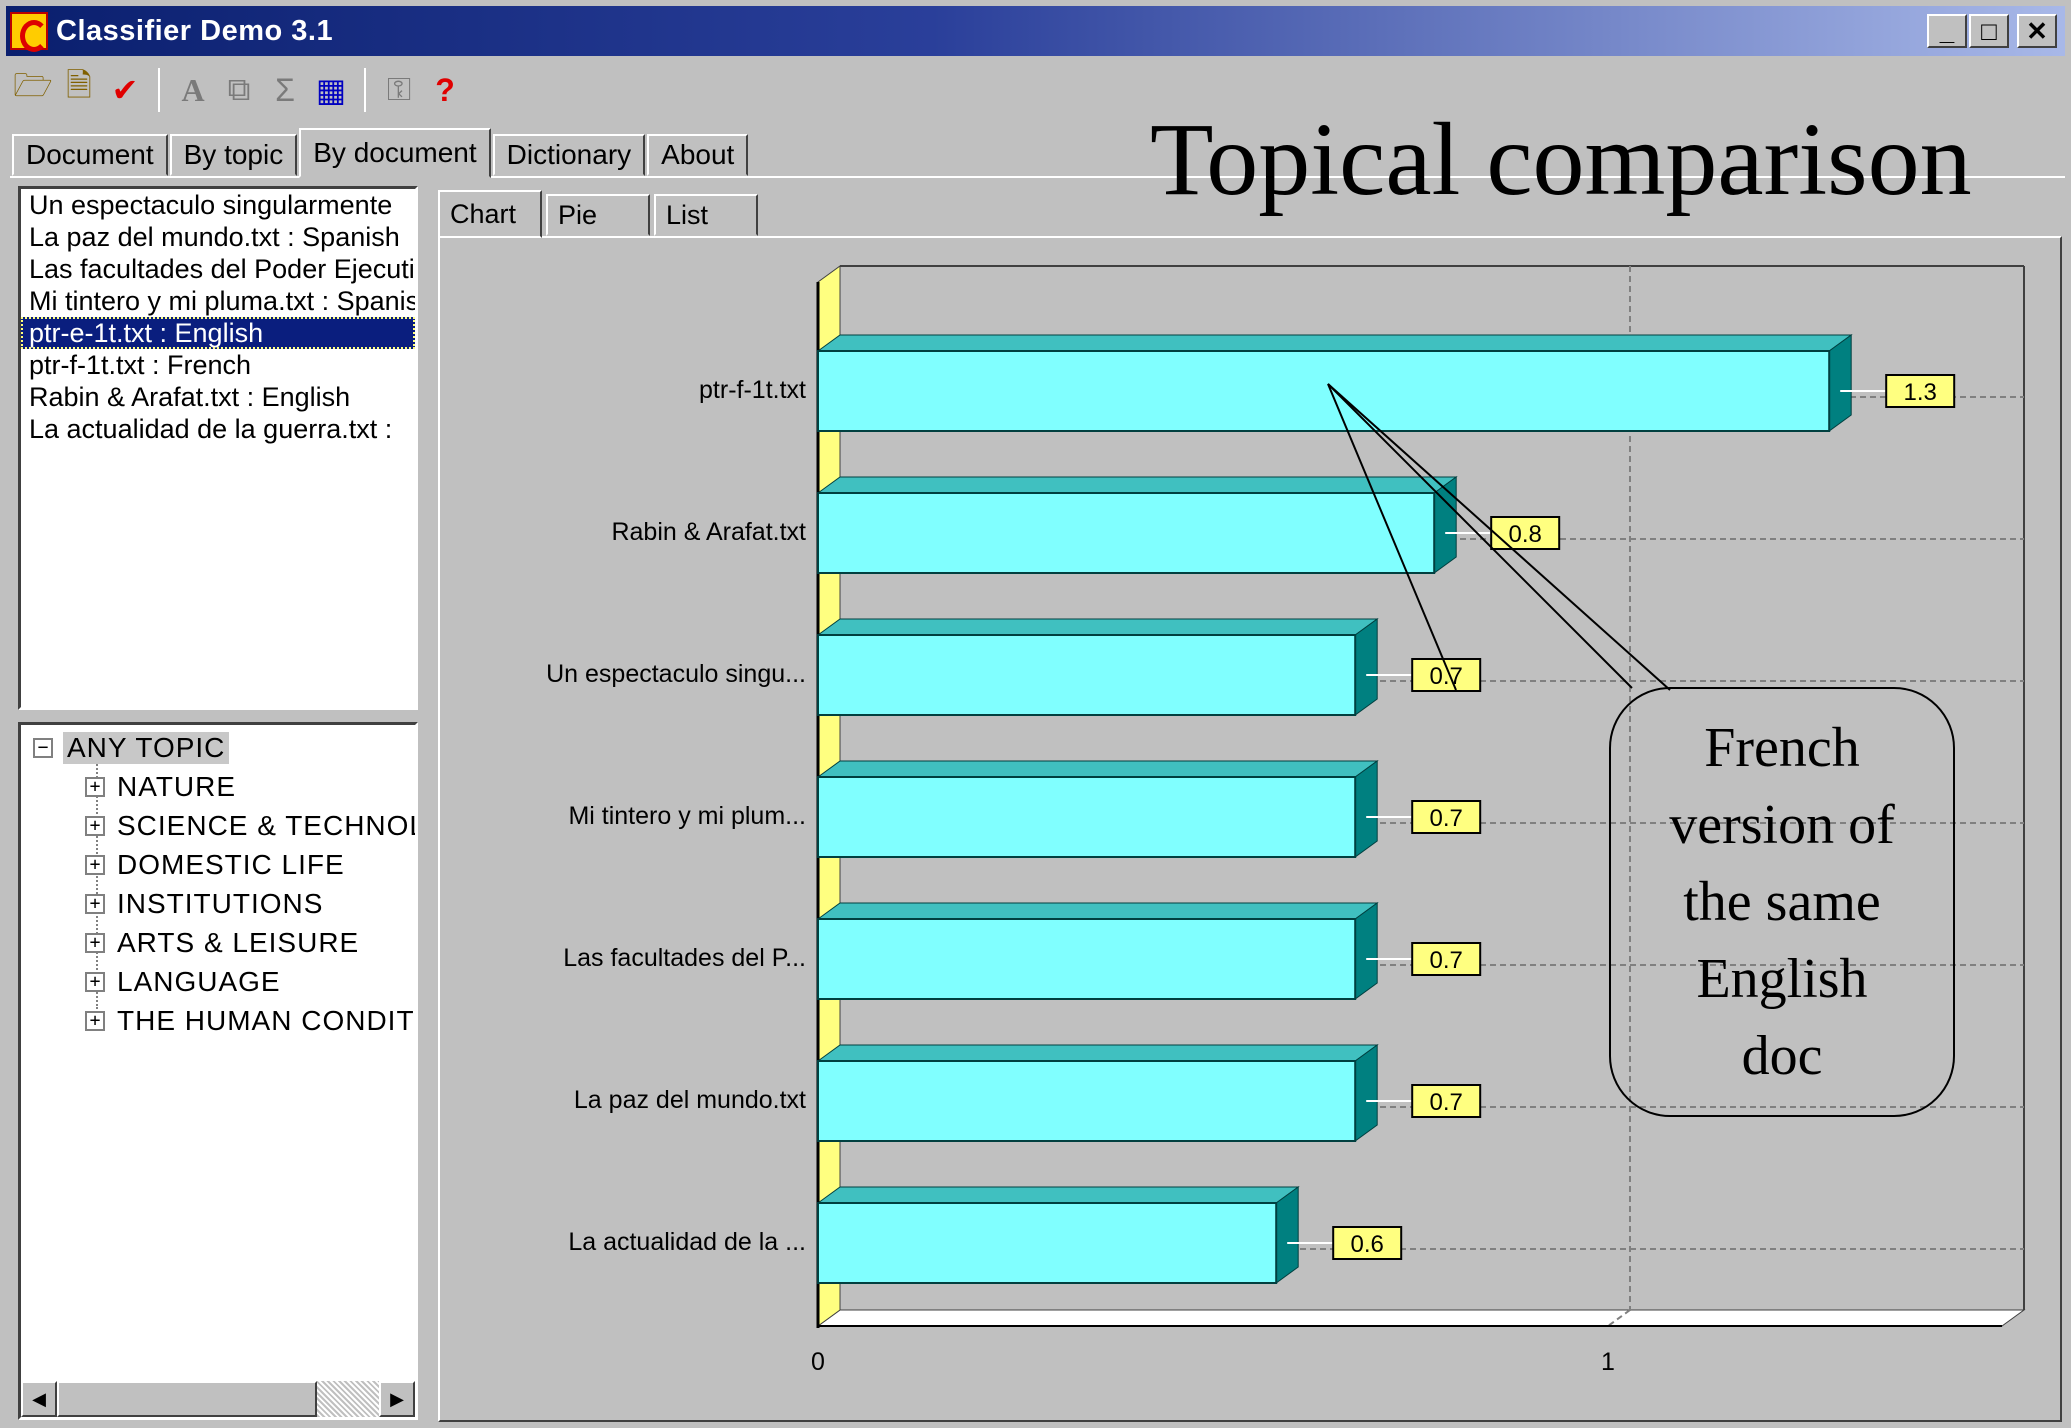 The height and width of the screenshot is (1428, 2071). What do you see at coordinates (1920, 392) in the screenshot?
I see `data-label: 1.3` at bounding box center [1920, 392].